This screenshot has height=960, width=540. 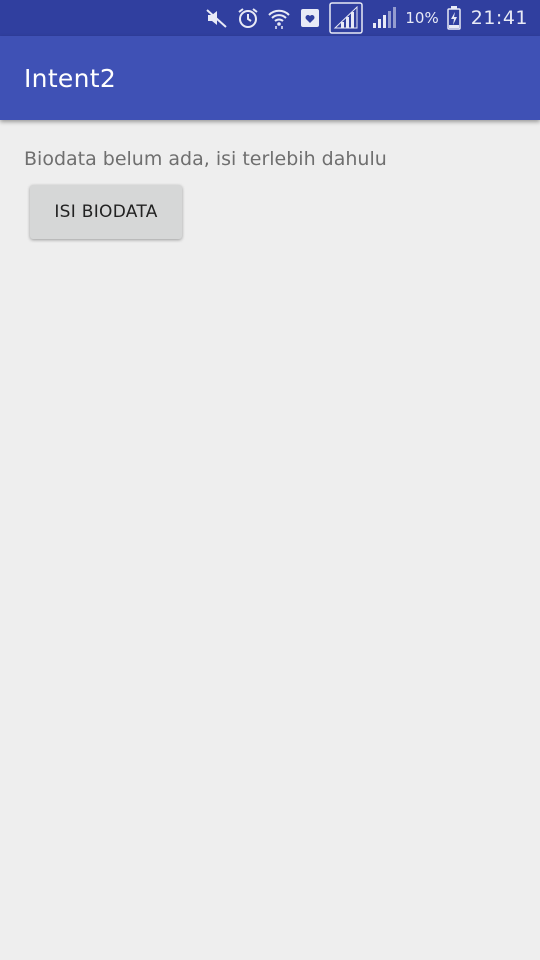 What do you see at coordinates (279, 18) in the screenshot?
I see `wifi-icon` at bounding box center [279, 18].